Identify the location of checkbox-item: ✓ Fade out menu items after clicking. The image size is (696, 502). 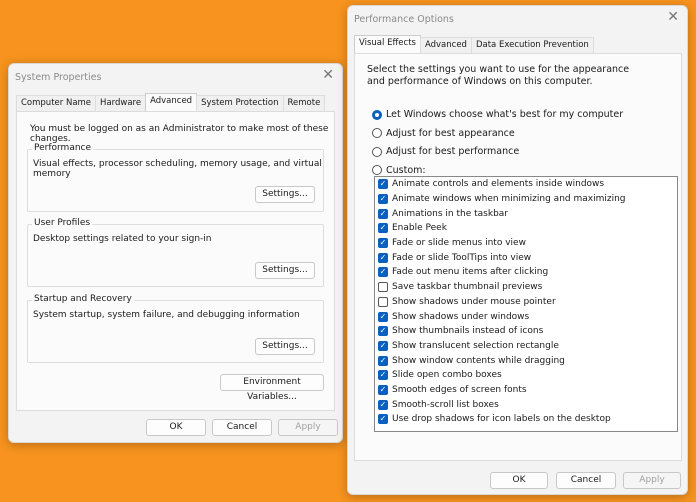
(526, 272).